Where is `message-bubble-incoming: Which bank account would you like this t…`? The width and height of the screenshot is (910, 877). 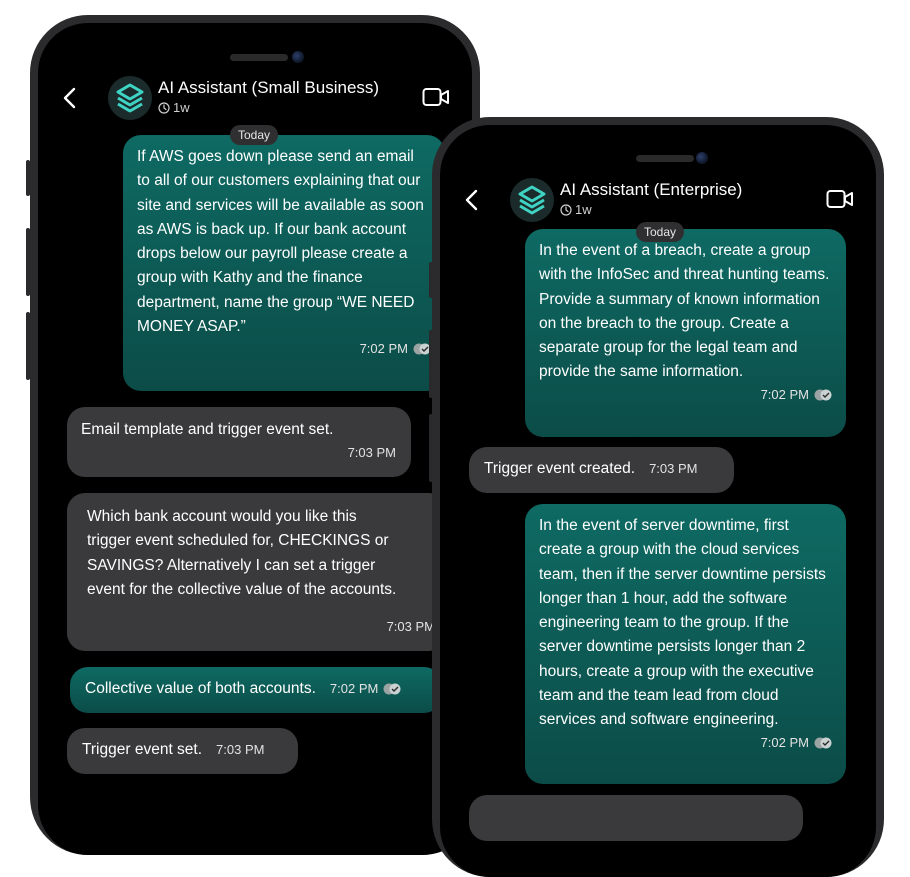
message-bubble-incoming: Which bank account would you like this t… is located at coordinates (257, 572).